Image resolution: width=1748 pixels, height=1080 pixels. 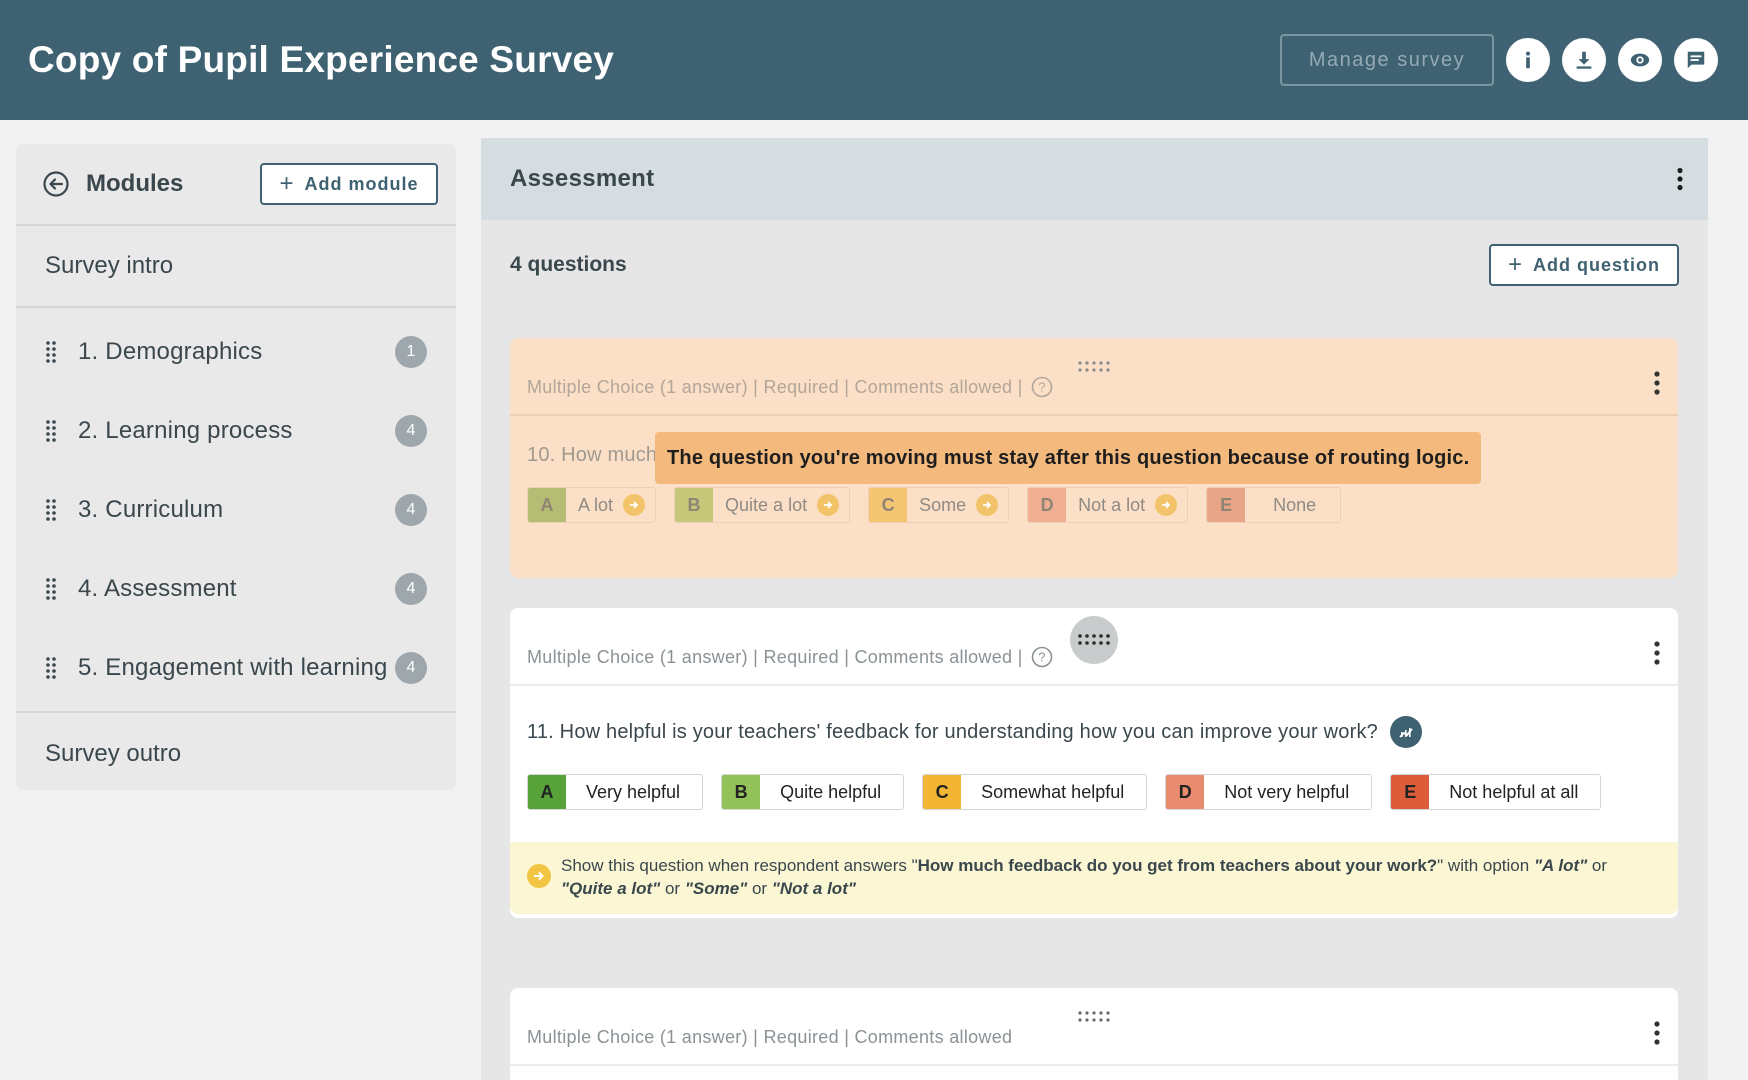 I want to click on sidebar-item-label: 3. Curriculum, so click(x=151, y=509).